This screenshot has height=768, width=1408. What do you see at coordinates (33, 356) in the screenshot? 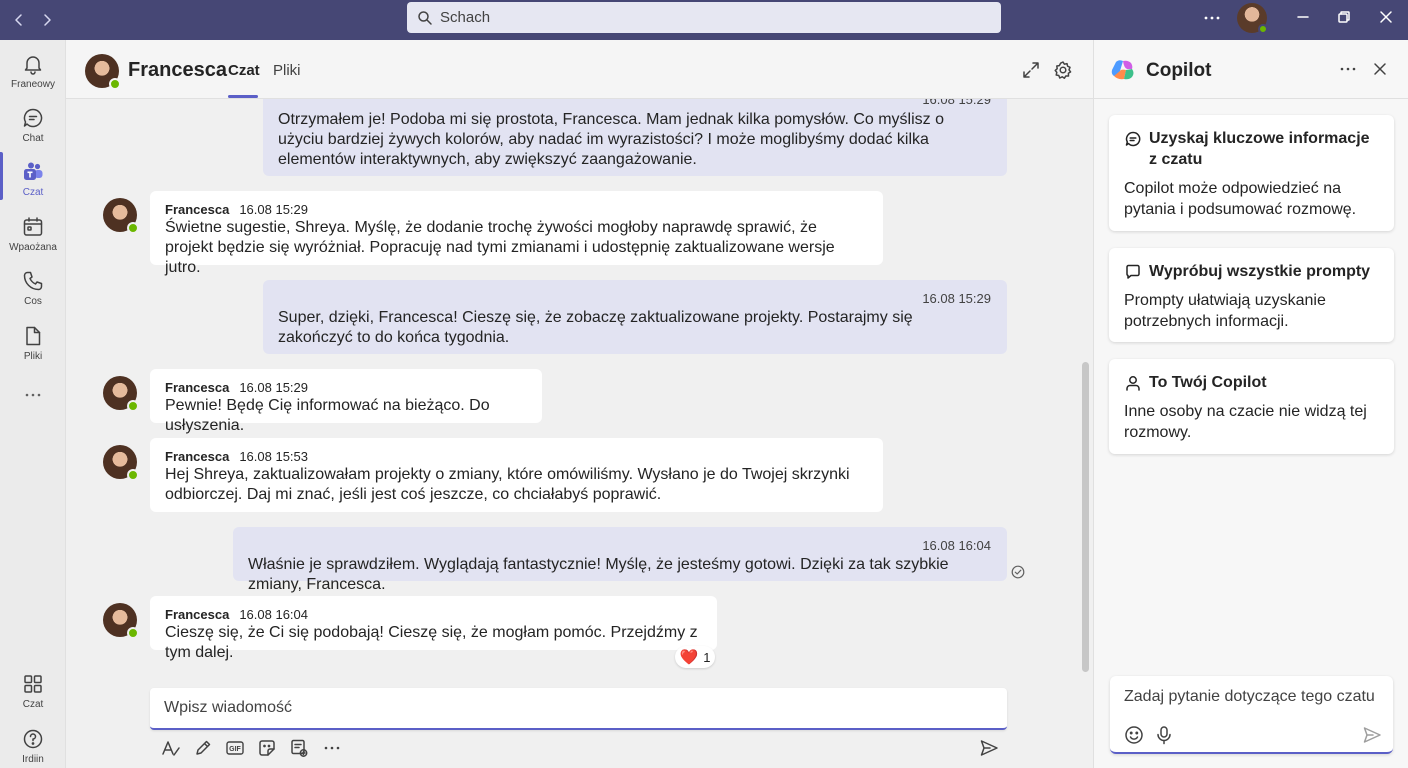
I see `rail-label: Pliki` at bounding box center [33, 356].